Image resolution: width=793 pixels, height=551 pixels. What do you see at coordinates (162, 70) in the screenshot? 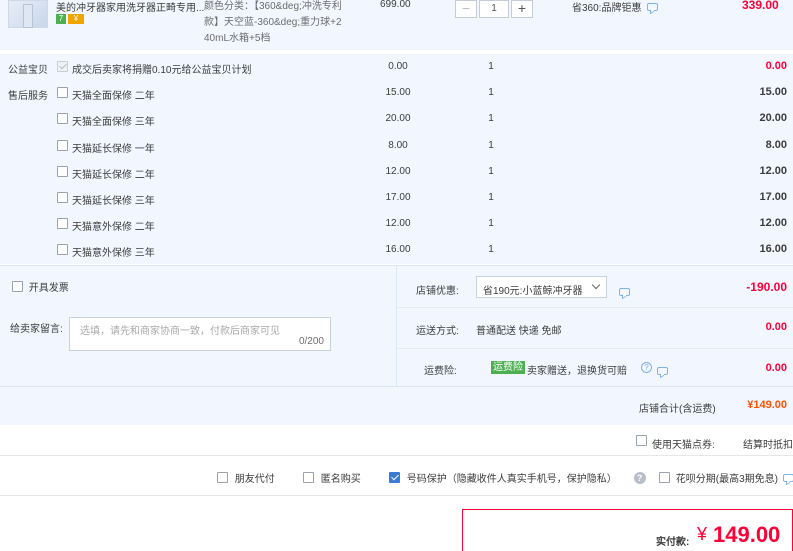
I see `charity-text: 成交后卖家将捐赠0.10元给公益宝贝计划` at bounding box center [162, 70].